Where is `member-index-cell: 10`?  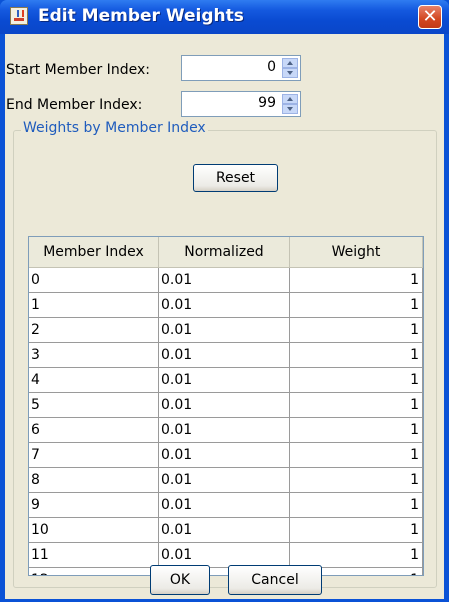
member-index-cell: 10 is located at coordinates (94, 530).